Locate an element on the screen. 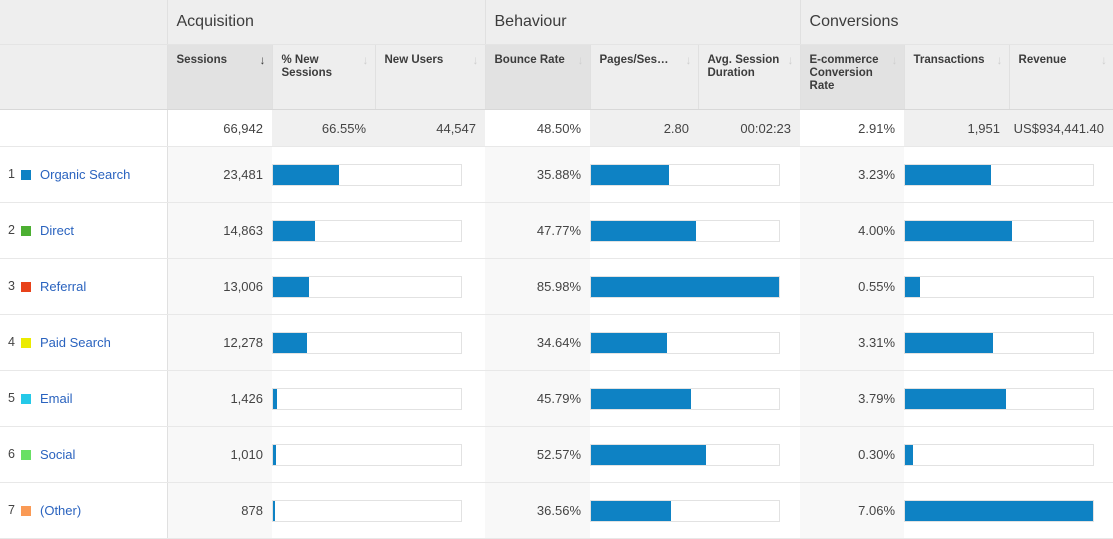  column-header-revenue: Revenue ↓ is located at coordinates (1061, 77).